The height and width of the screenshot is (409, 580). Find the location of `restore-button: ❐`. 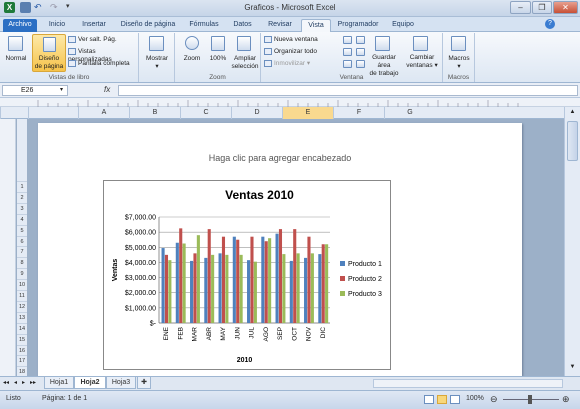

restore-button: ❐ is located at coordinates (542, 7).